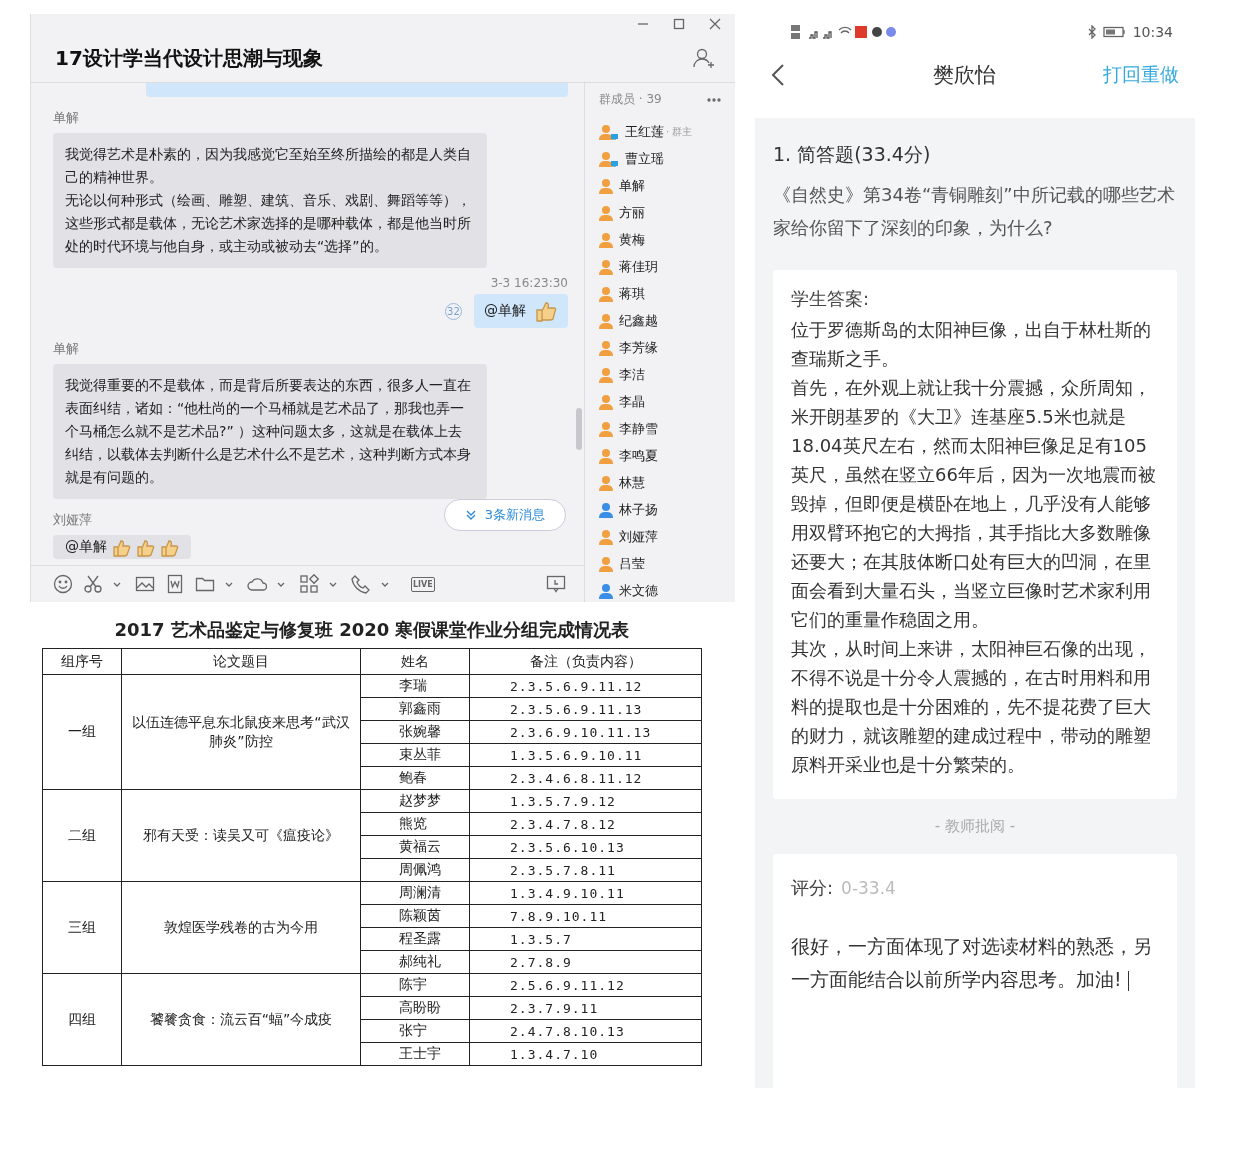 This screenshot has height=1150, width=1239. Describe the element at coordinates (175, 584) in the screenshot. I see `document-icon` at that location.